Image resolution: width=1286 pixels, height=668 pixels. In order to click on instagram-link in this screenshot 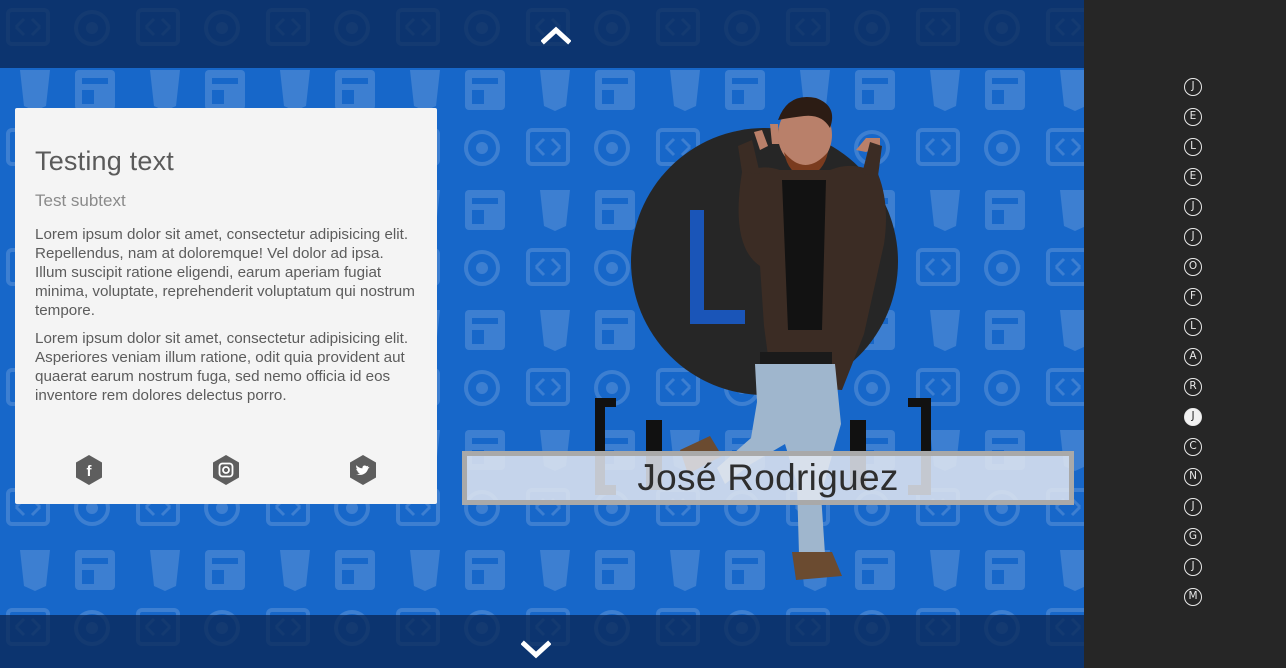, I will do `click(226, 470)`.